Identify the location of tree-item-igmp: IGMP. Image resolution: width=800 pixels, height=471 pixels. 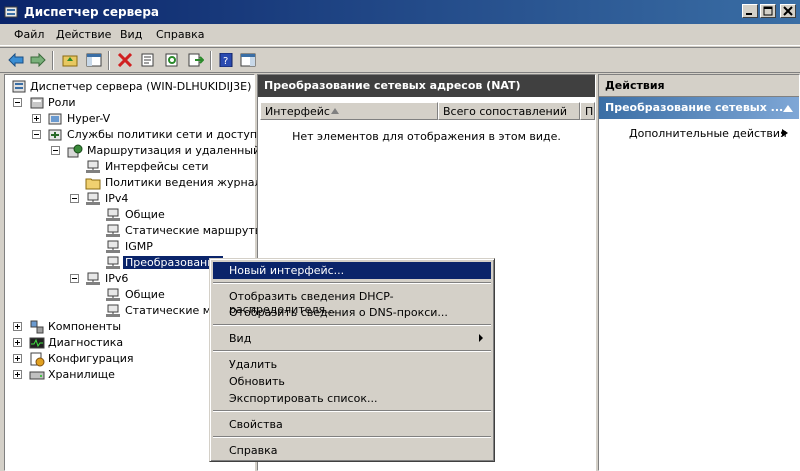
(129, 247).